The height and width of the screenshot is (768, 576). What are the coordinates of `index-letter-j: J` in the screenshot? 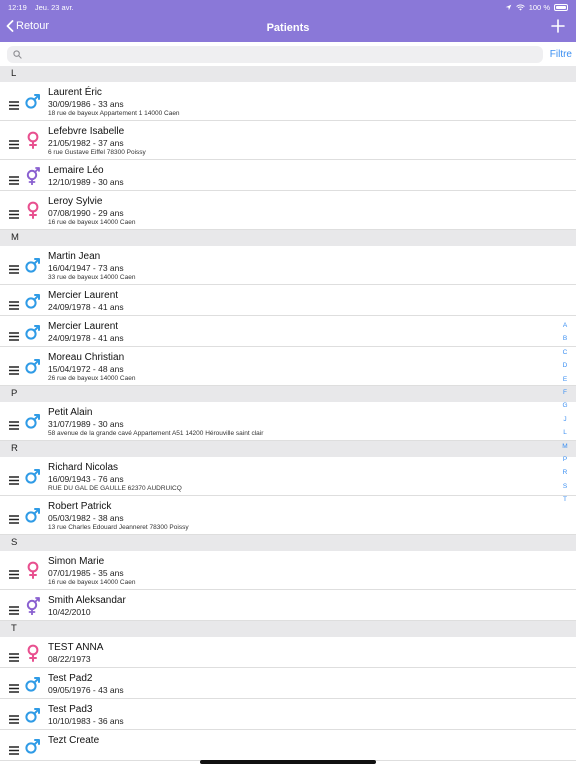 It's located at (565, 419).